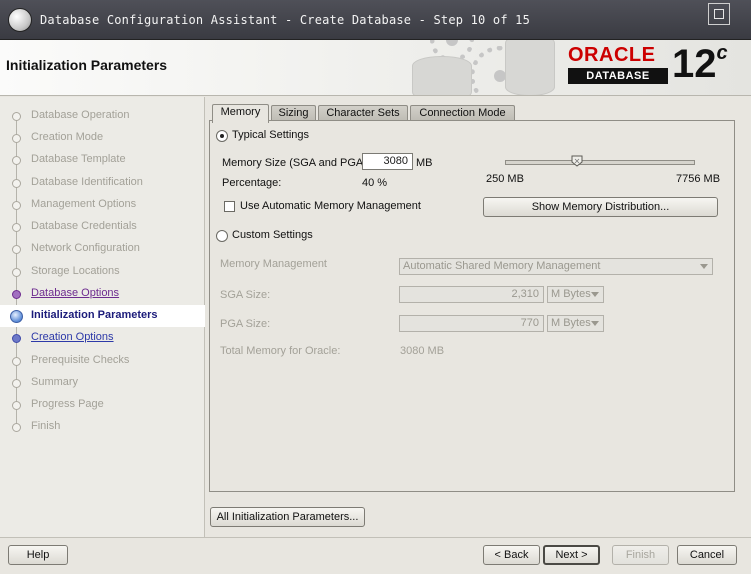 This screenshot has width=751, height=574. I want to click on sga-size-input: 2,310, so click(471, 294).